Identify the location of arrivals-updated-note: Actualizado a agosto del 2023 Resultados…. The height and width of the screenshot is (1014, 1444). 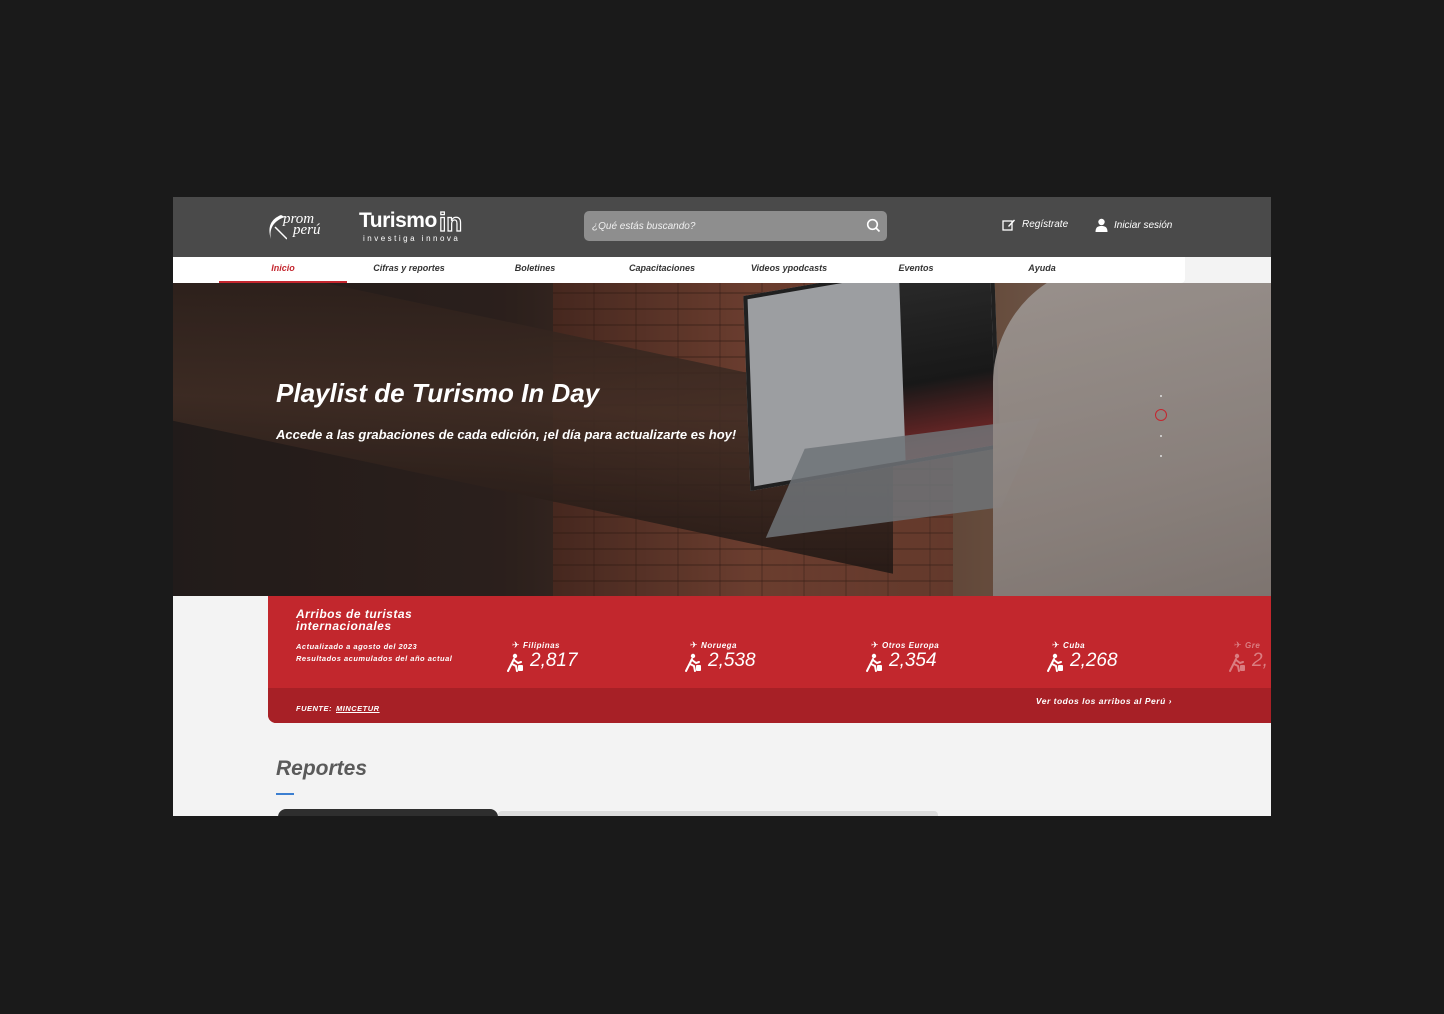
(374, 652).